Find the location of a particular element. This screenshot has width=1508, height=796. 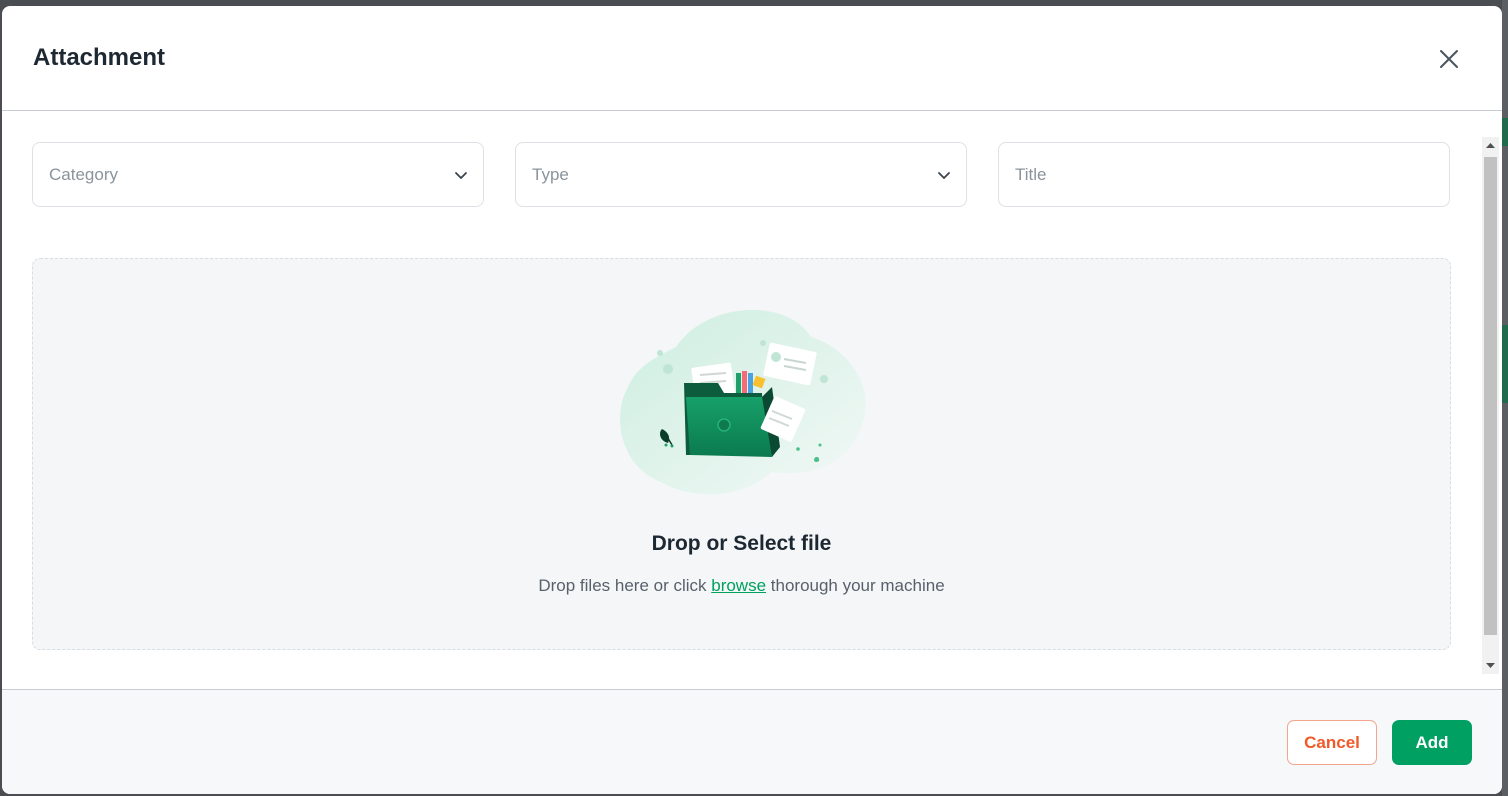

type-select: Type is located at coordinates (741, 174).